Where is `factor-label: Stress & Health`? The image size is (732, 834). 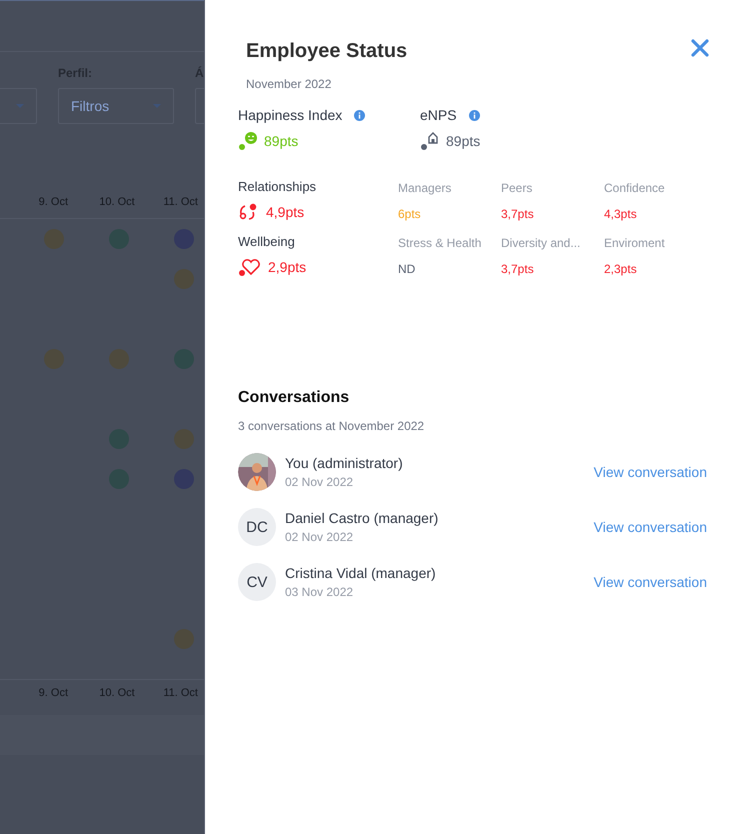 factor-label: Stress & Health is located at coordinates (440, 243).